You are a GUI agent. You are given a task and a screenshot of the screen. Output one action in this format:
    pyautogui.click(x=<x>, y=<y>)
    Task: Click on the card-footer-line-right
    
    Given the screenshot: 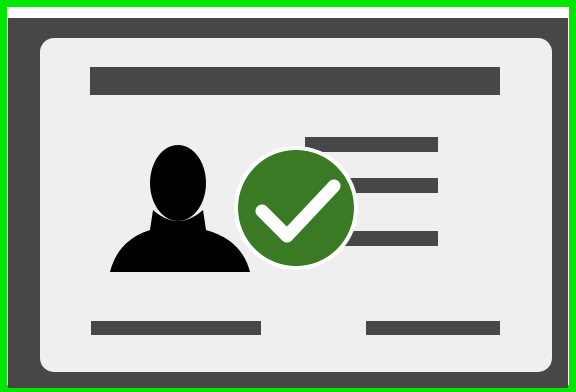 What is the action you would take?
    pyautogui.click(x=433, y=328)
    